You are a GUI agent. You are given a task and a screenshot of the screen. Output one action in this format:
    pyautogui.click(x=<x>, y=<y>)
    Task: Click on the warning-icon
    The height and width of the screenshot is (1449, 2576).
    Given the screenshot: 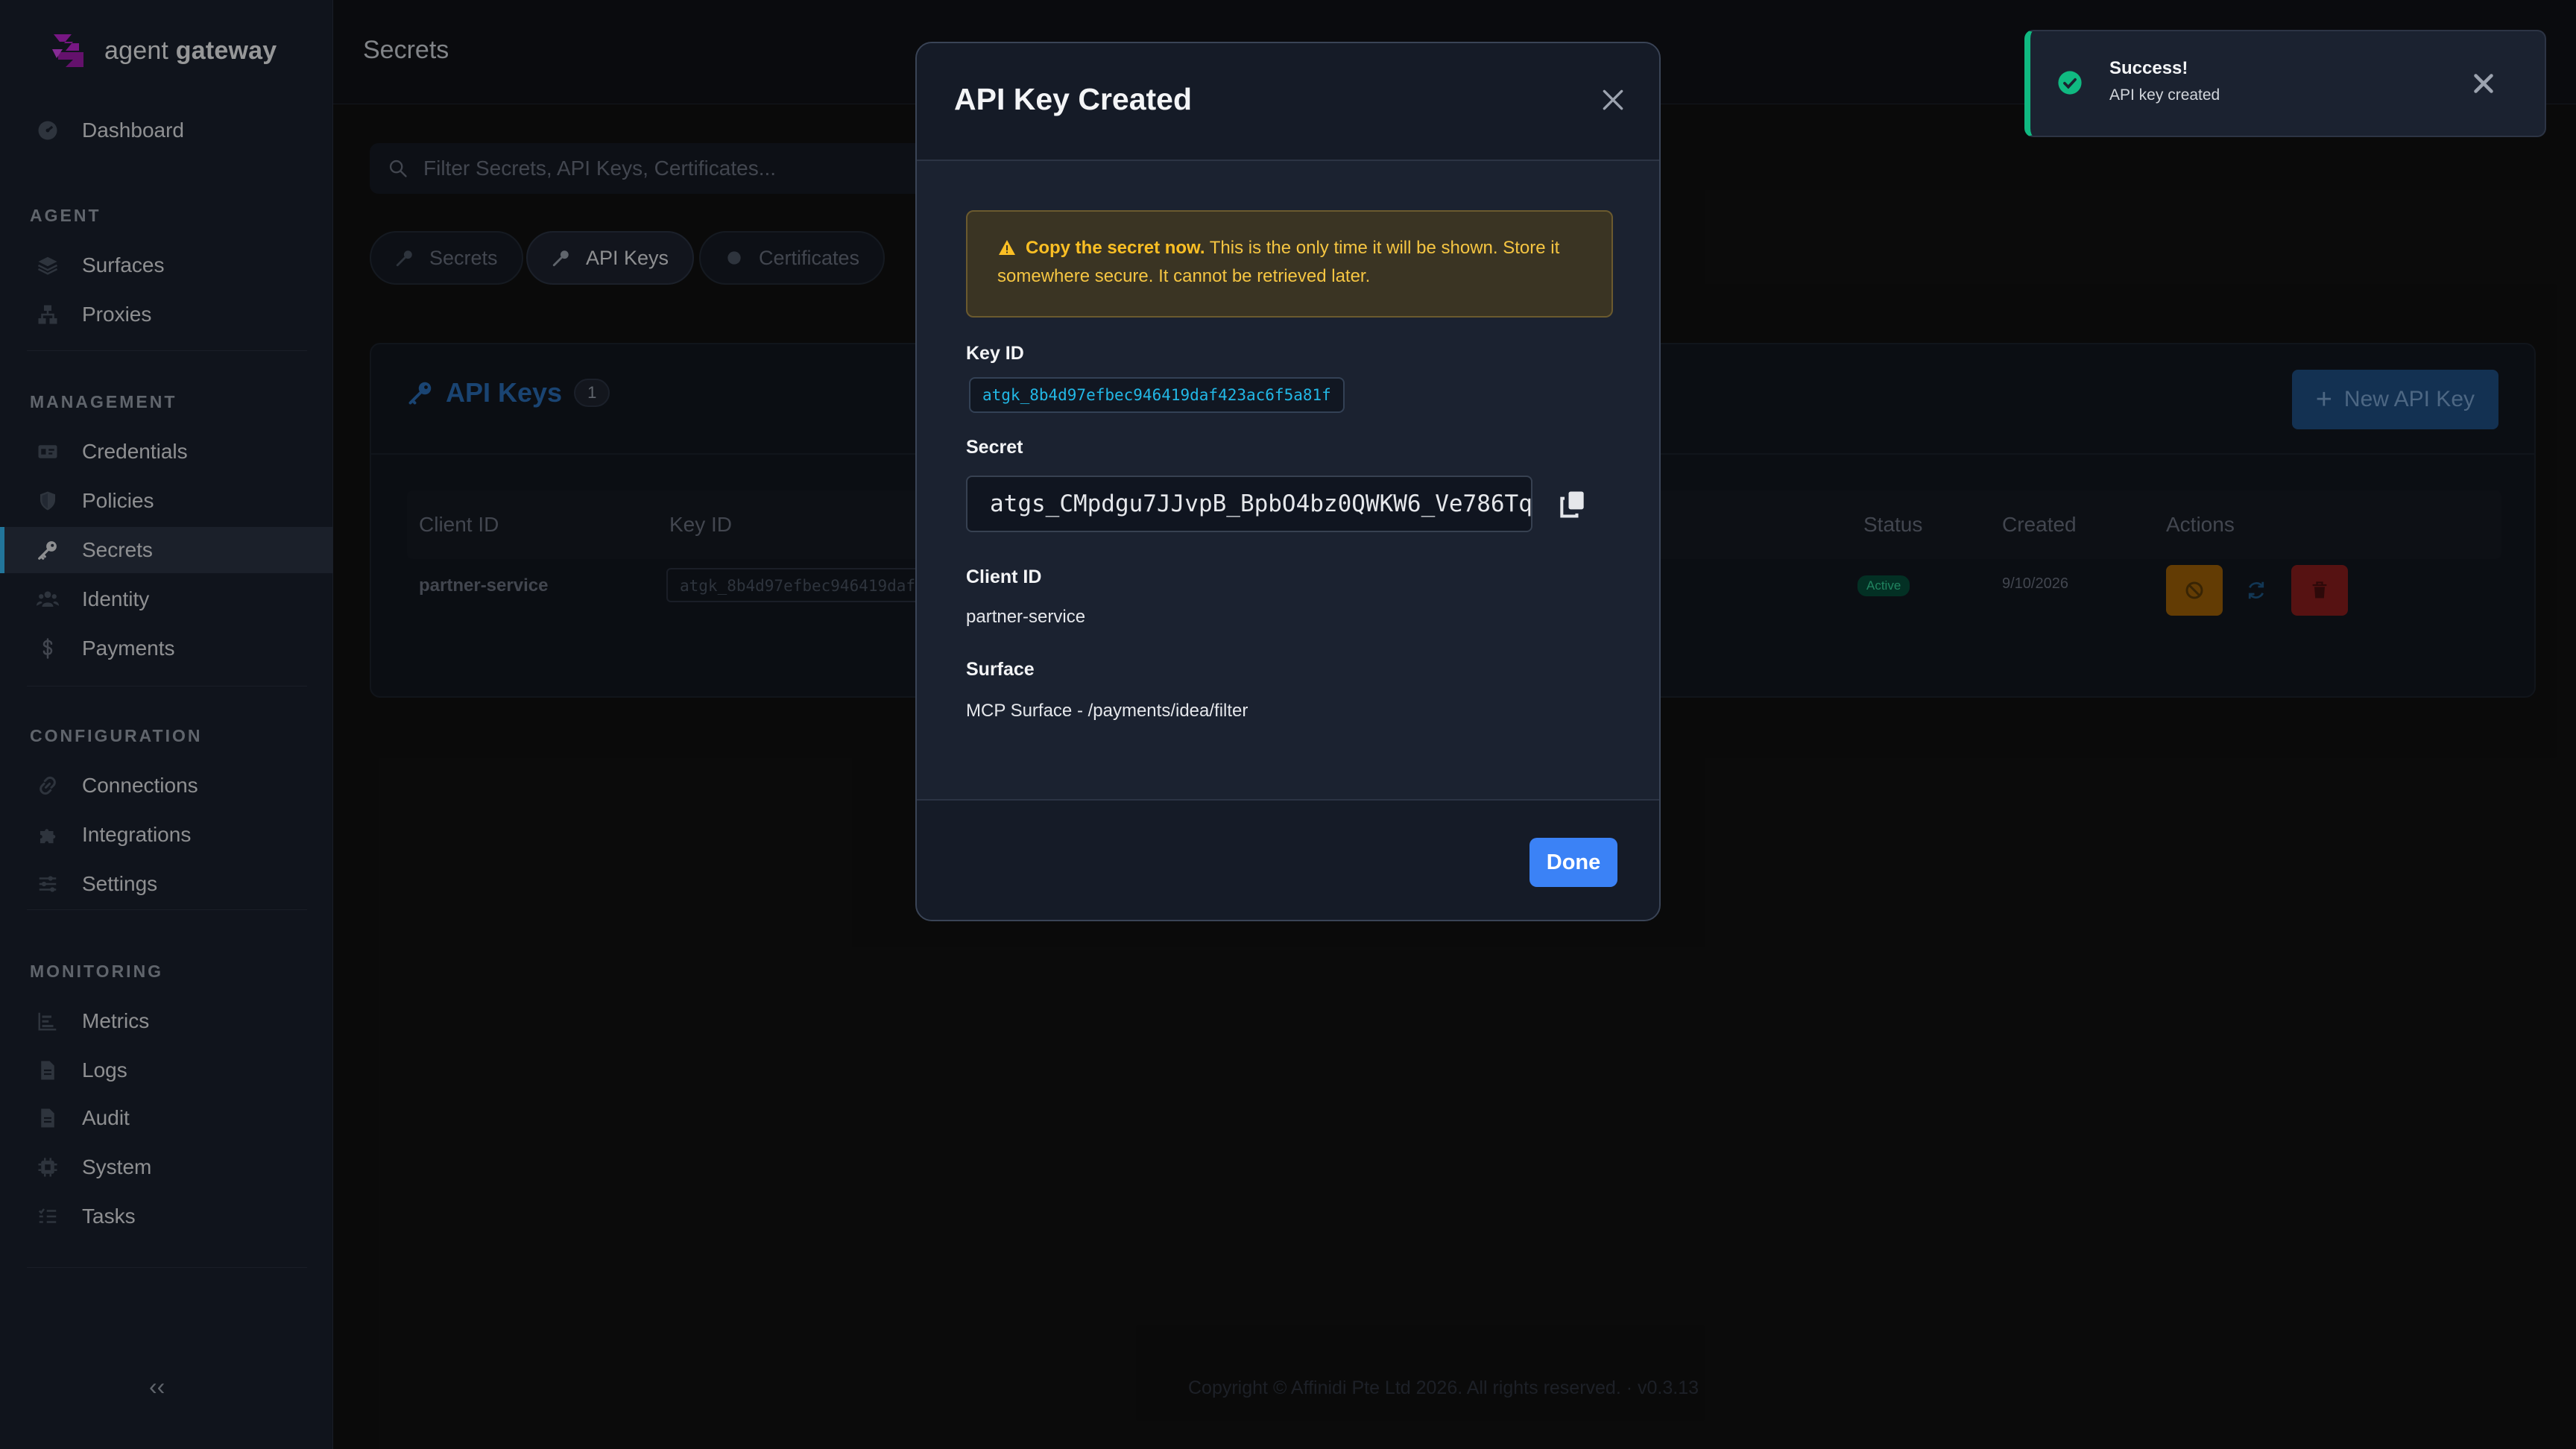 What is the action you would take?
    pyautogui.click(x=1007, y=247)
    